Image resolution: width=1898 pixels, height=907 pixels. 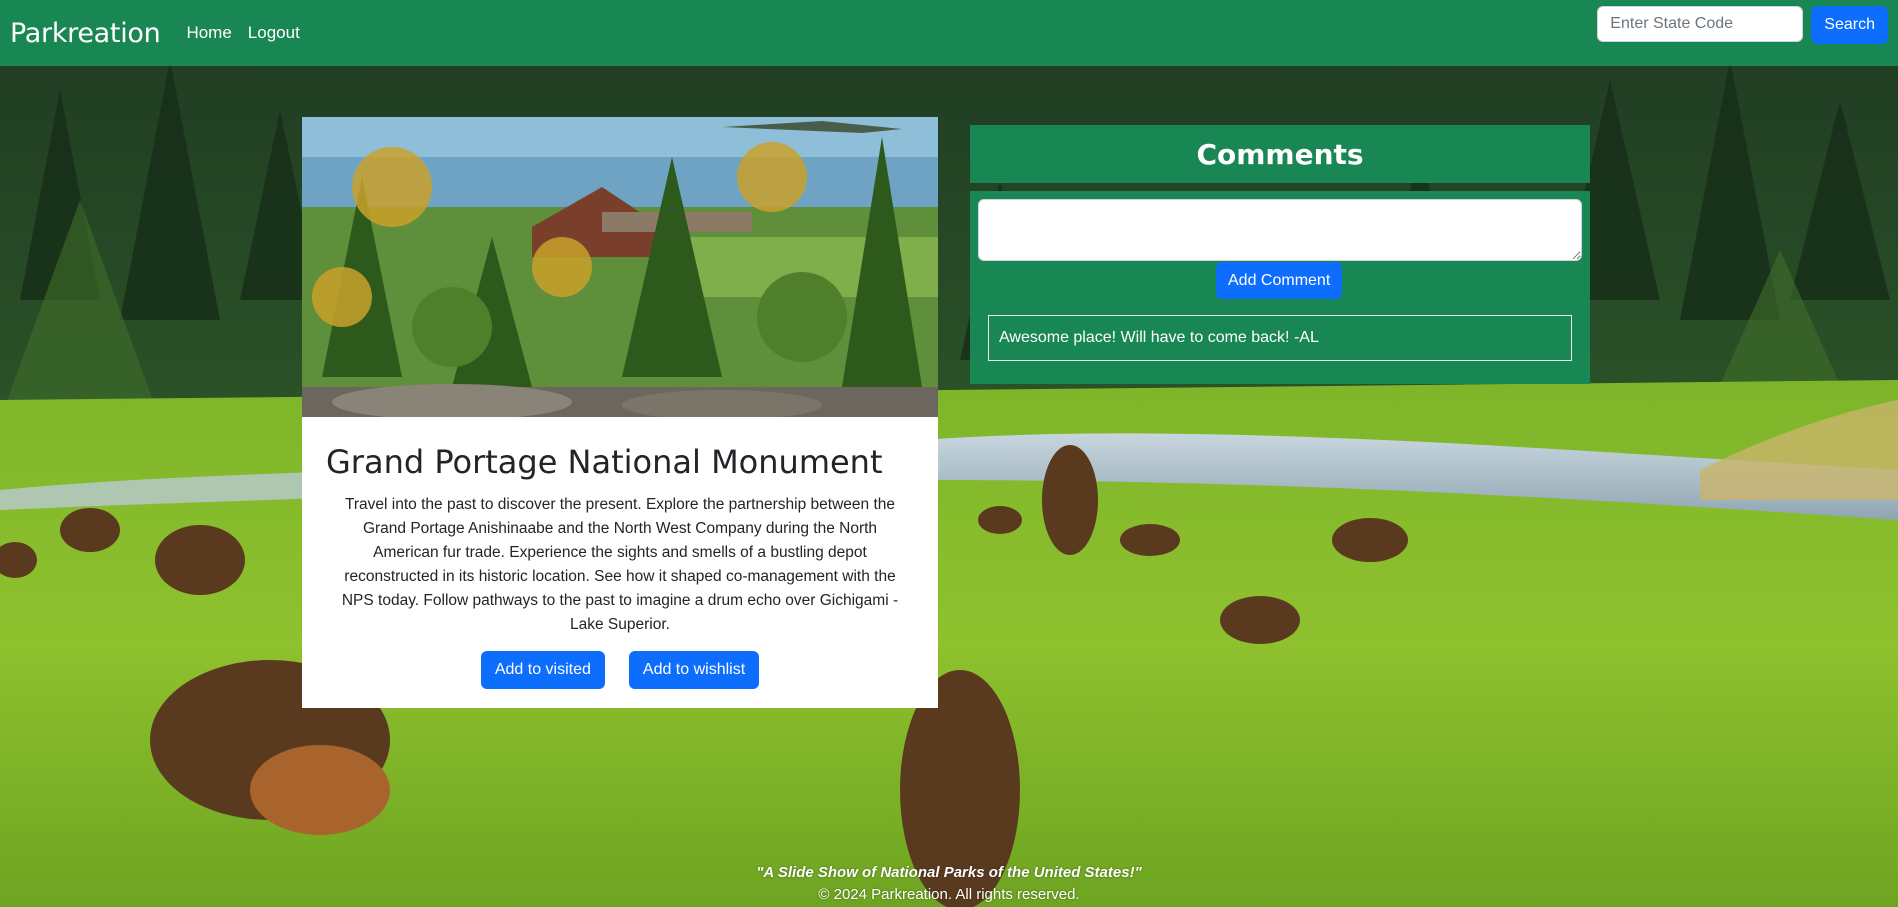 What do you see at coordinates (949, 33) in the screenshot?
I see `top-navbar: Parkreation Home Logout Search` at bounding box center [949, 33].